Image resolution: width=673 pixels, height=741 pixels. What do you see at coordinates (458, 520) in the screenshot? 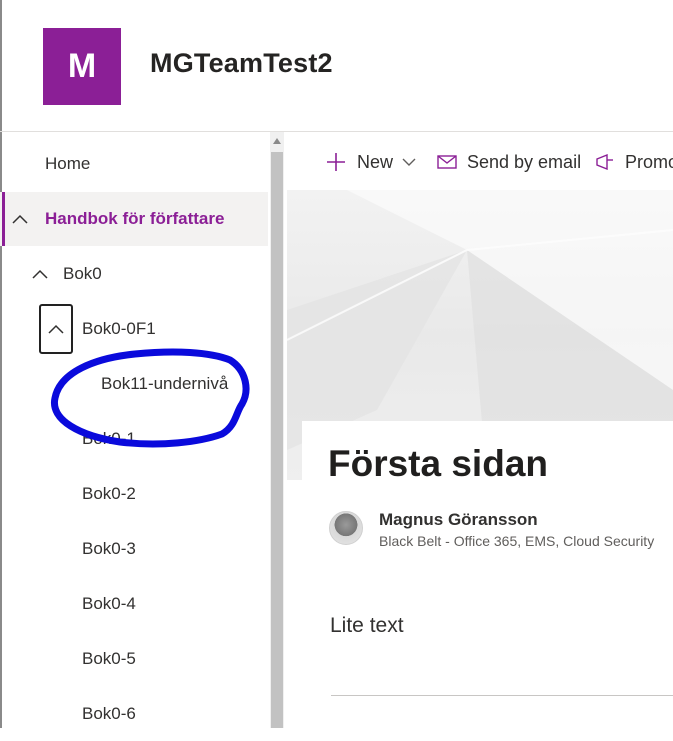
I see `author-name: Magnus Göransson` at bounding box center [458, 520].